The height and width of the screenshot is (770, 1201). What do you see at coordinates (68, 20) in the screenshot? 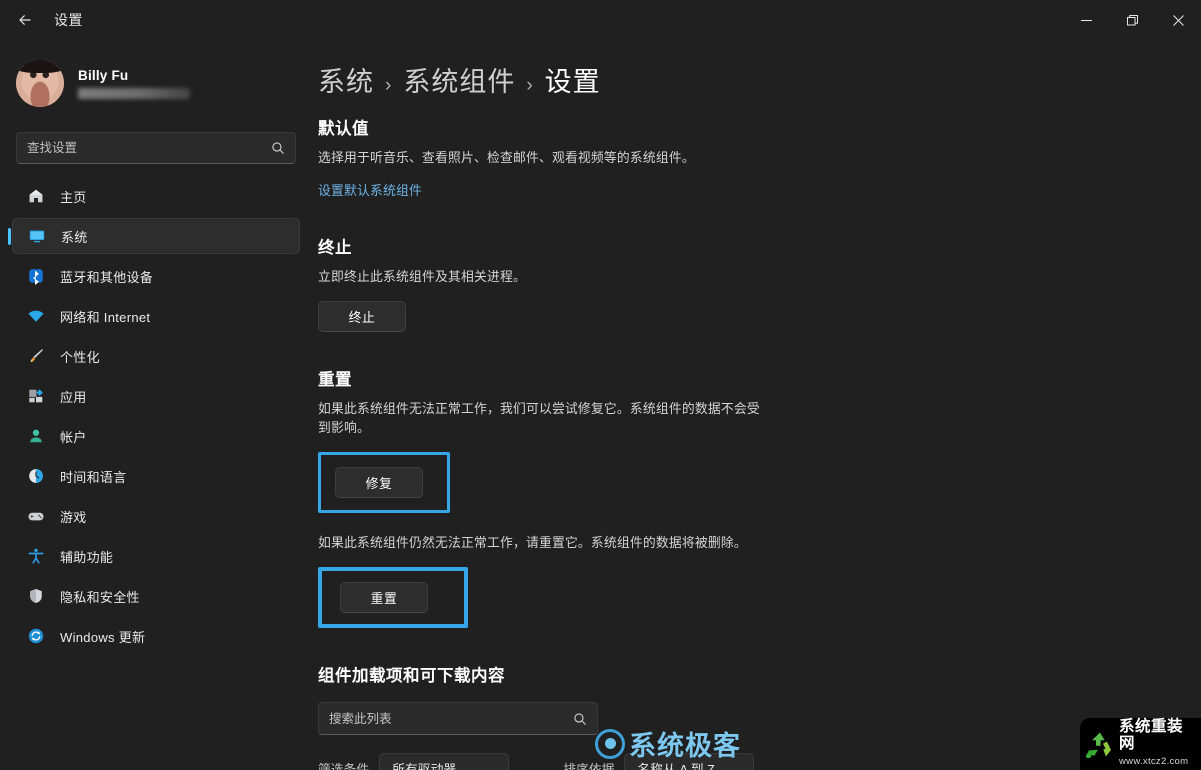
I see `window-title: 设置` at bounding box center [68, 20].